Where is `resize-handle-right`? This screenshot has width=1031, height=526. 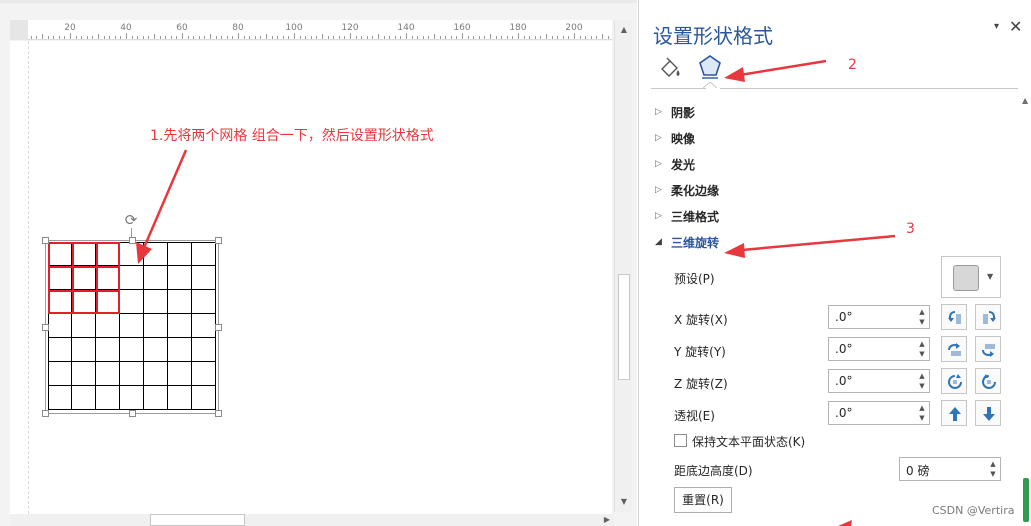 resize-handle-right is located at coordinates (218, 327).